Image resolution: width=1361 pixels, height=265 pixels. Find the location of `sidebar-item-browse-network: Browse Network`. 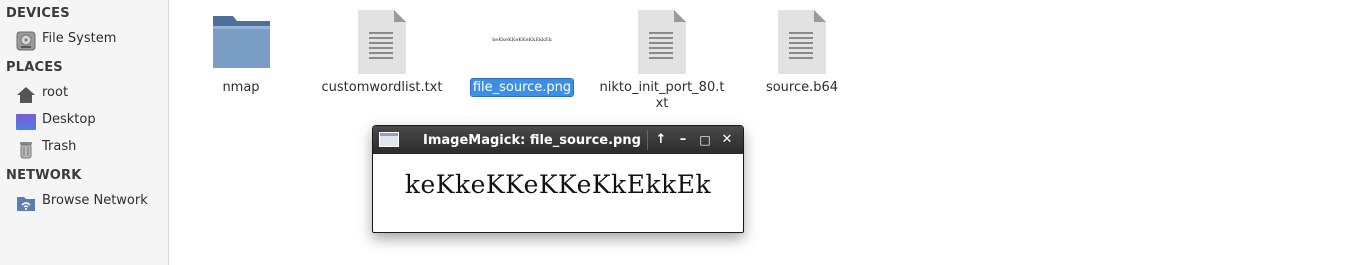

sidebar-item-browse-network: Browse Network is located at coordinates (84, 202).